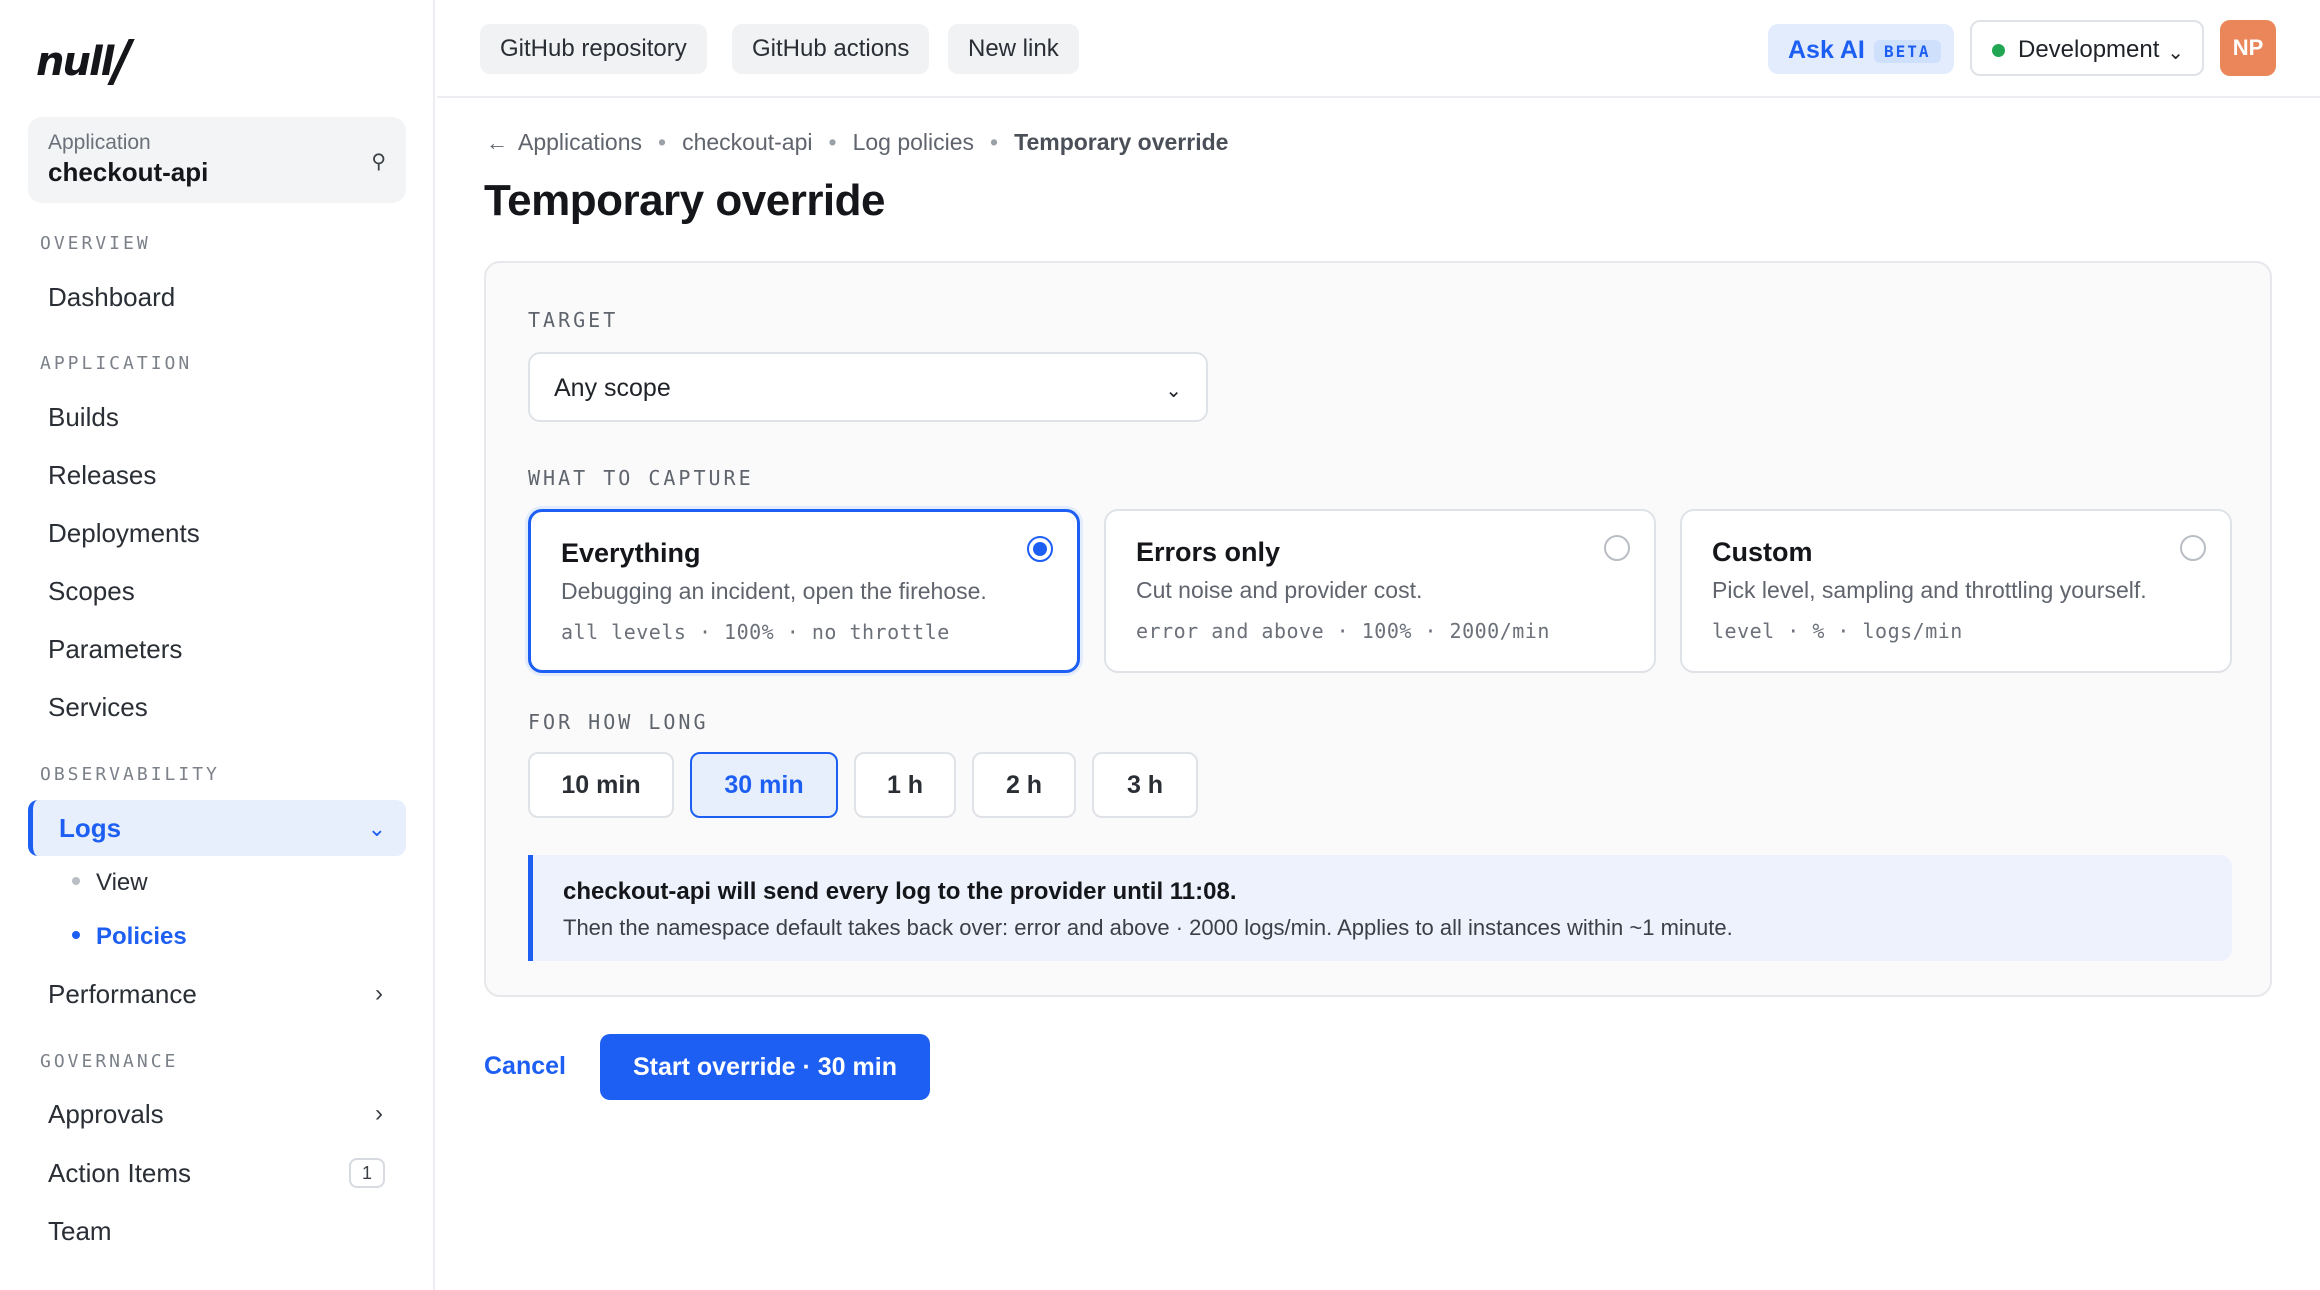 This screenshot has height=1290, width=2320. What do you see at coordinates (1121, 142) in the screenshot?
I see `breadcrumb-current: Temporary override` at bounding box center [1121, 142].